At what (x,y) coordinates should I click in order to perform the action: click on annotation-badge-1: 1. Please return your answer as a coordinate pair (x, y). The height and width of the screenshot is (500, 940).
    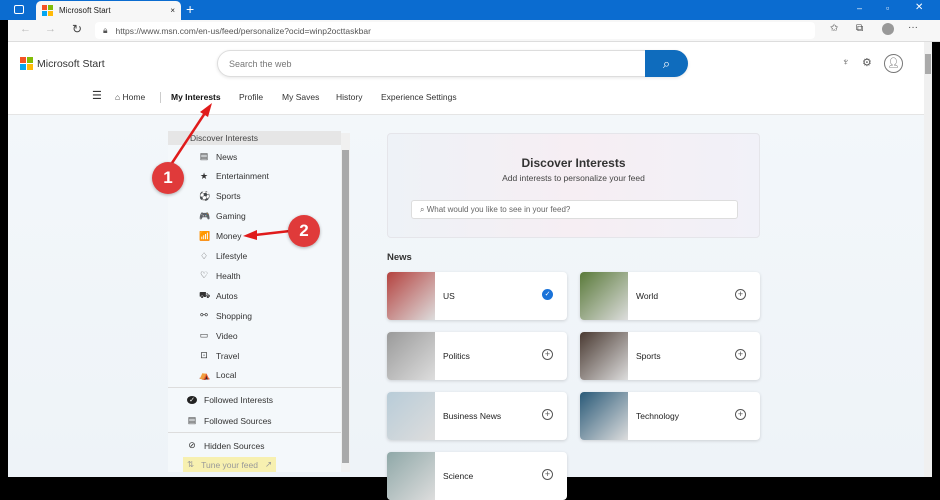
    Looking at the image, I should click on (168, 178).